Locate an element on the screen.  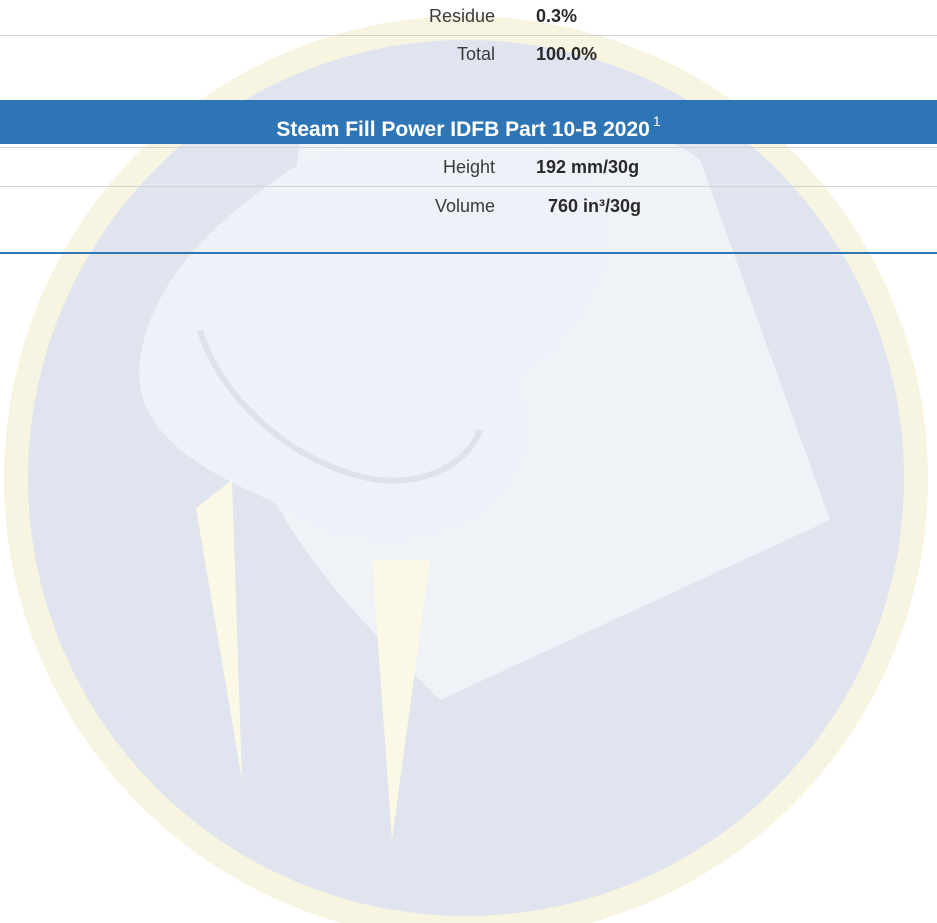
row-value: 192 mm/30g is located at coordinates (588, 167).